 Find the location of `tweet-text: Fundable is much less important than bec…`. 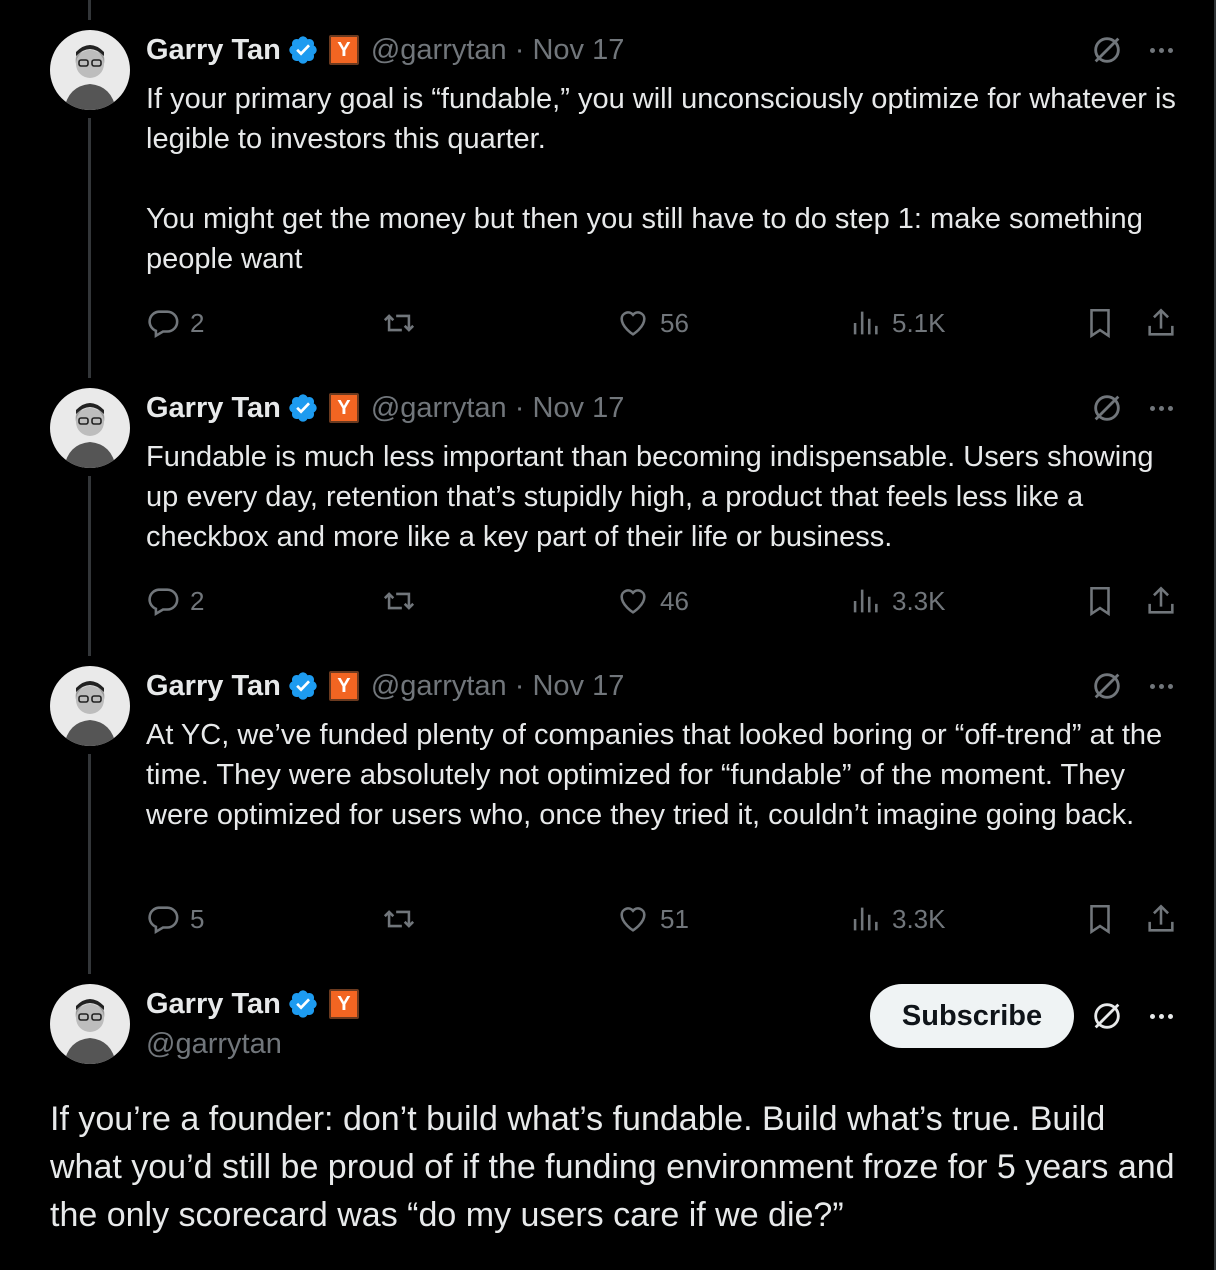

tweet-text: Fundable is much less important than bec… is located at coordinates (654, 497).